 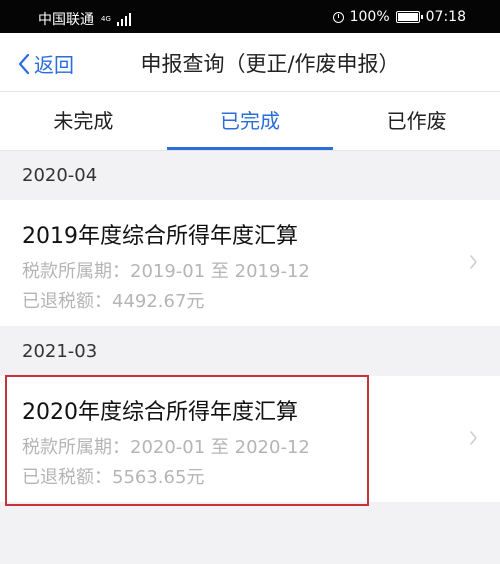 I want to click on status-right: 100% 07:18, so click(x=399, y=17).